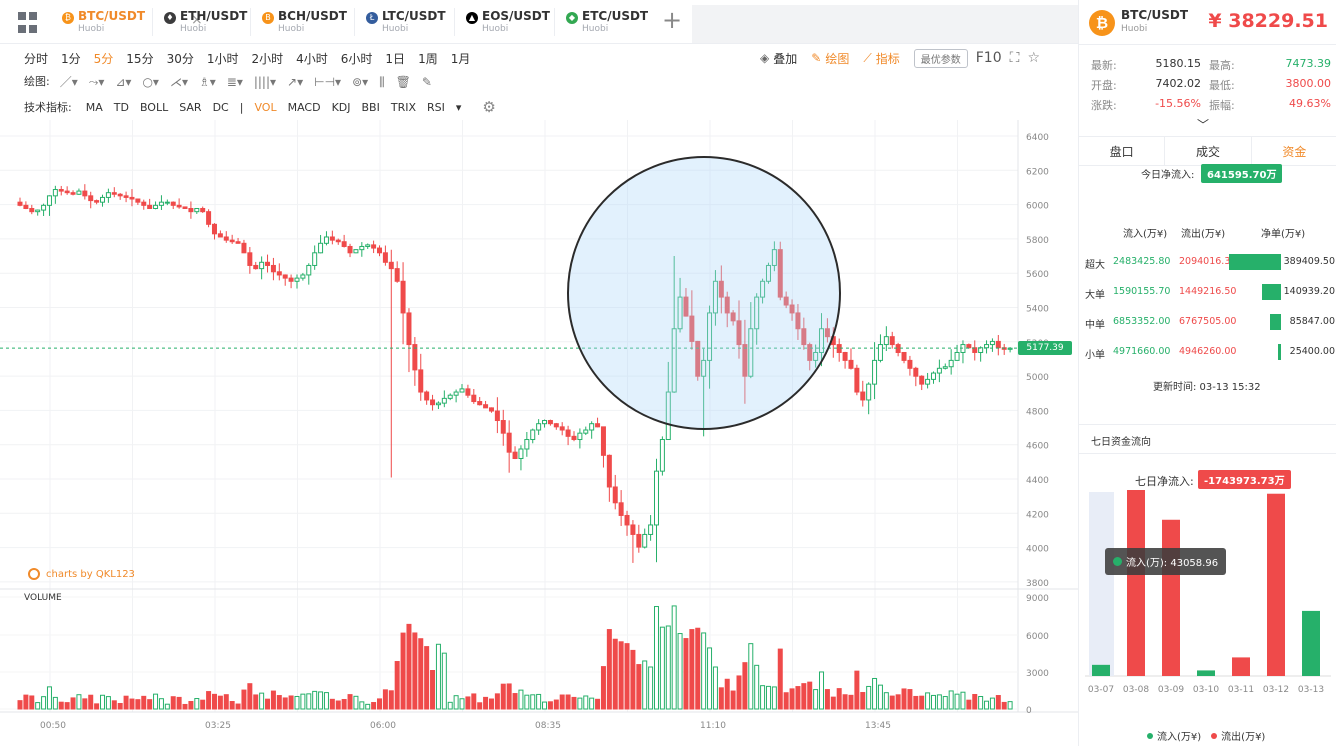 The height and width of the screenshot is (746, 1336). What do you see at coordinates (506, 22) in the screenshot?
I see `tab-eos-usdt: ▲ EOS/USDT Huobi` at bounding box center [506, 22].